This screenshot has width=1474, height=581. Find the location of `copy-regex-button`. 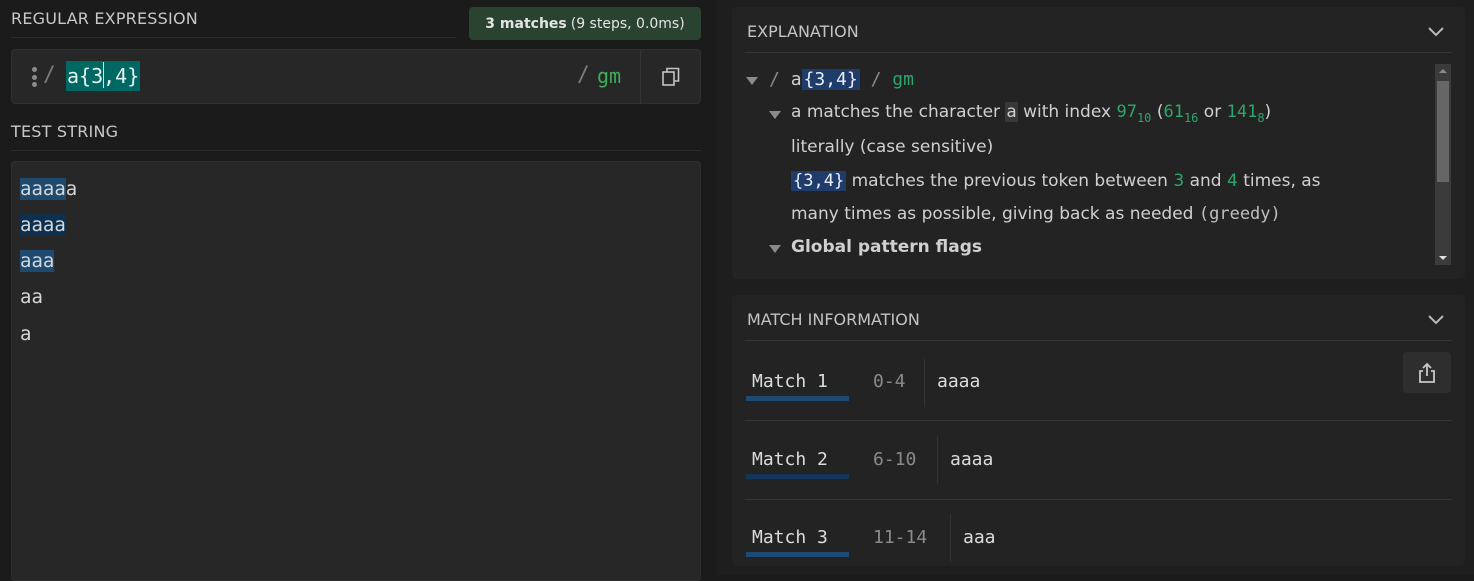

copy-regex-button is located at coordinates (670, 76).